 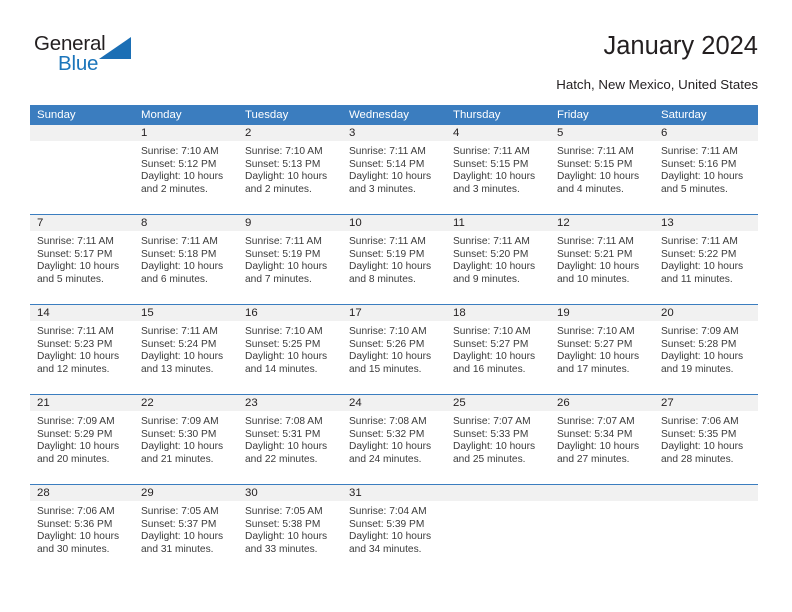 I want to click on sunset-text: Sunset: 5:26 PM, so click(x=387, y=344).